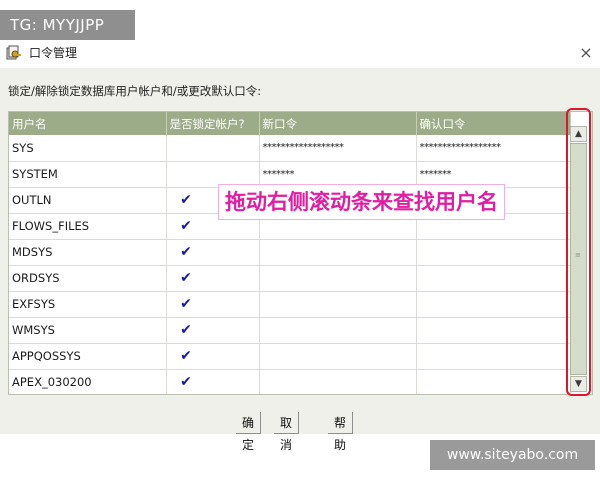 The width and height of the screenshot is (600, 480). Describe the element at coordinates (88, 200) in the screenshot. I see `username-cell: OUTLN` at that location.